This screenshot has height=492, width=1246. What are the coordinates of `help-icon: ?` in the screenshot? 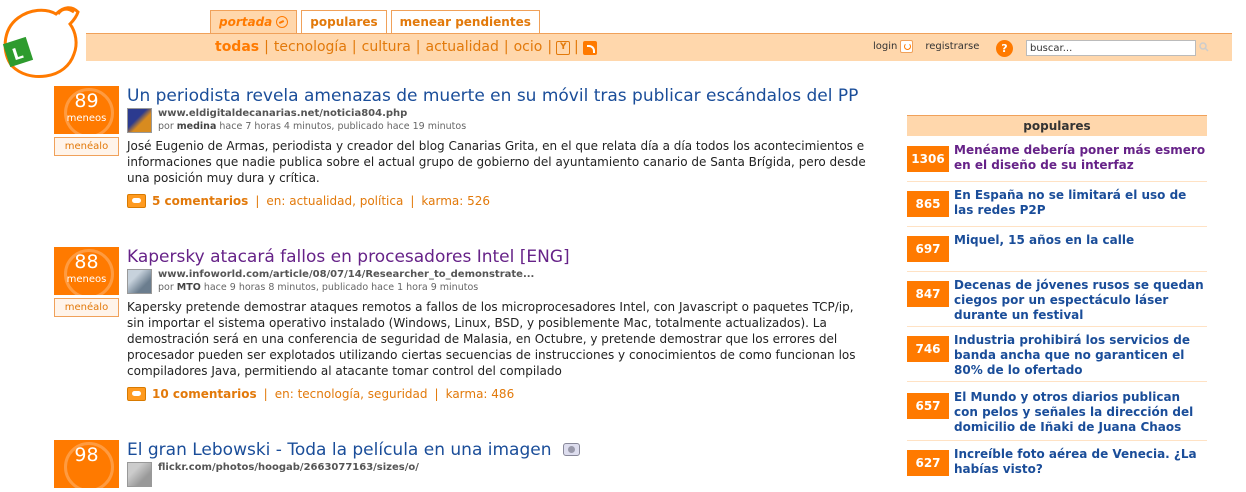 It's located at (1004, 48).